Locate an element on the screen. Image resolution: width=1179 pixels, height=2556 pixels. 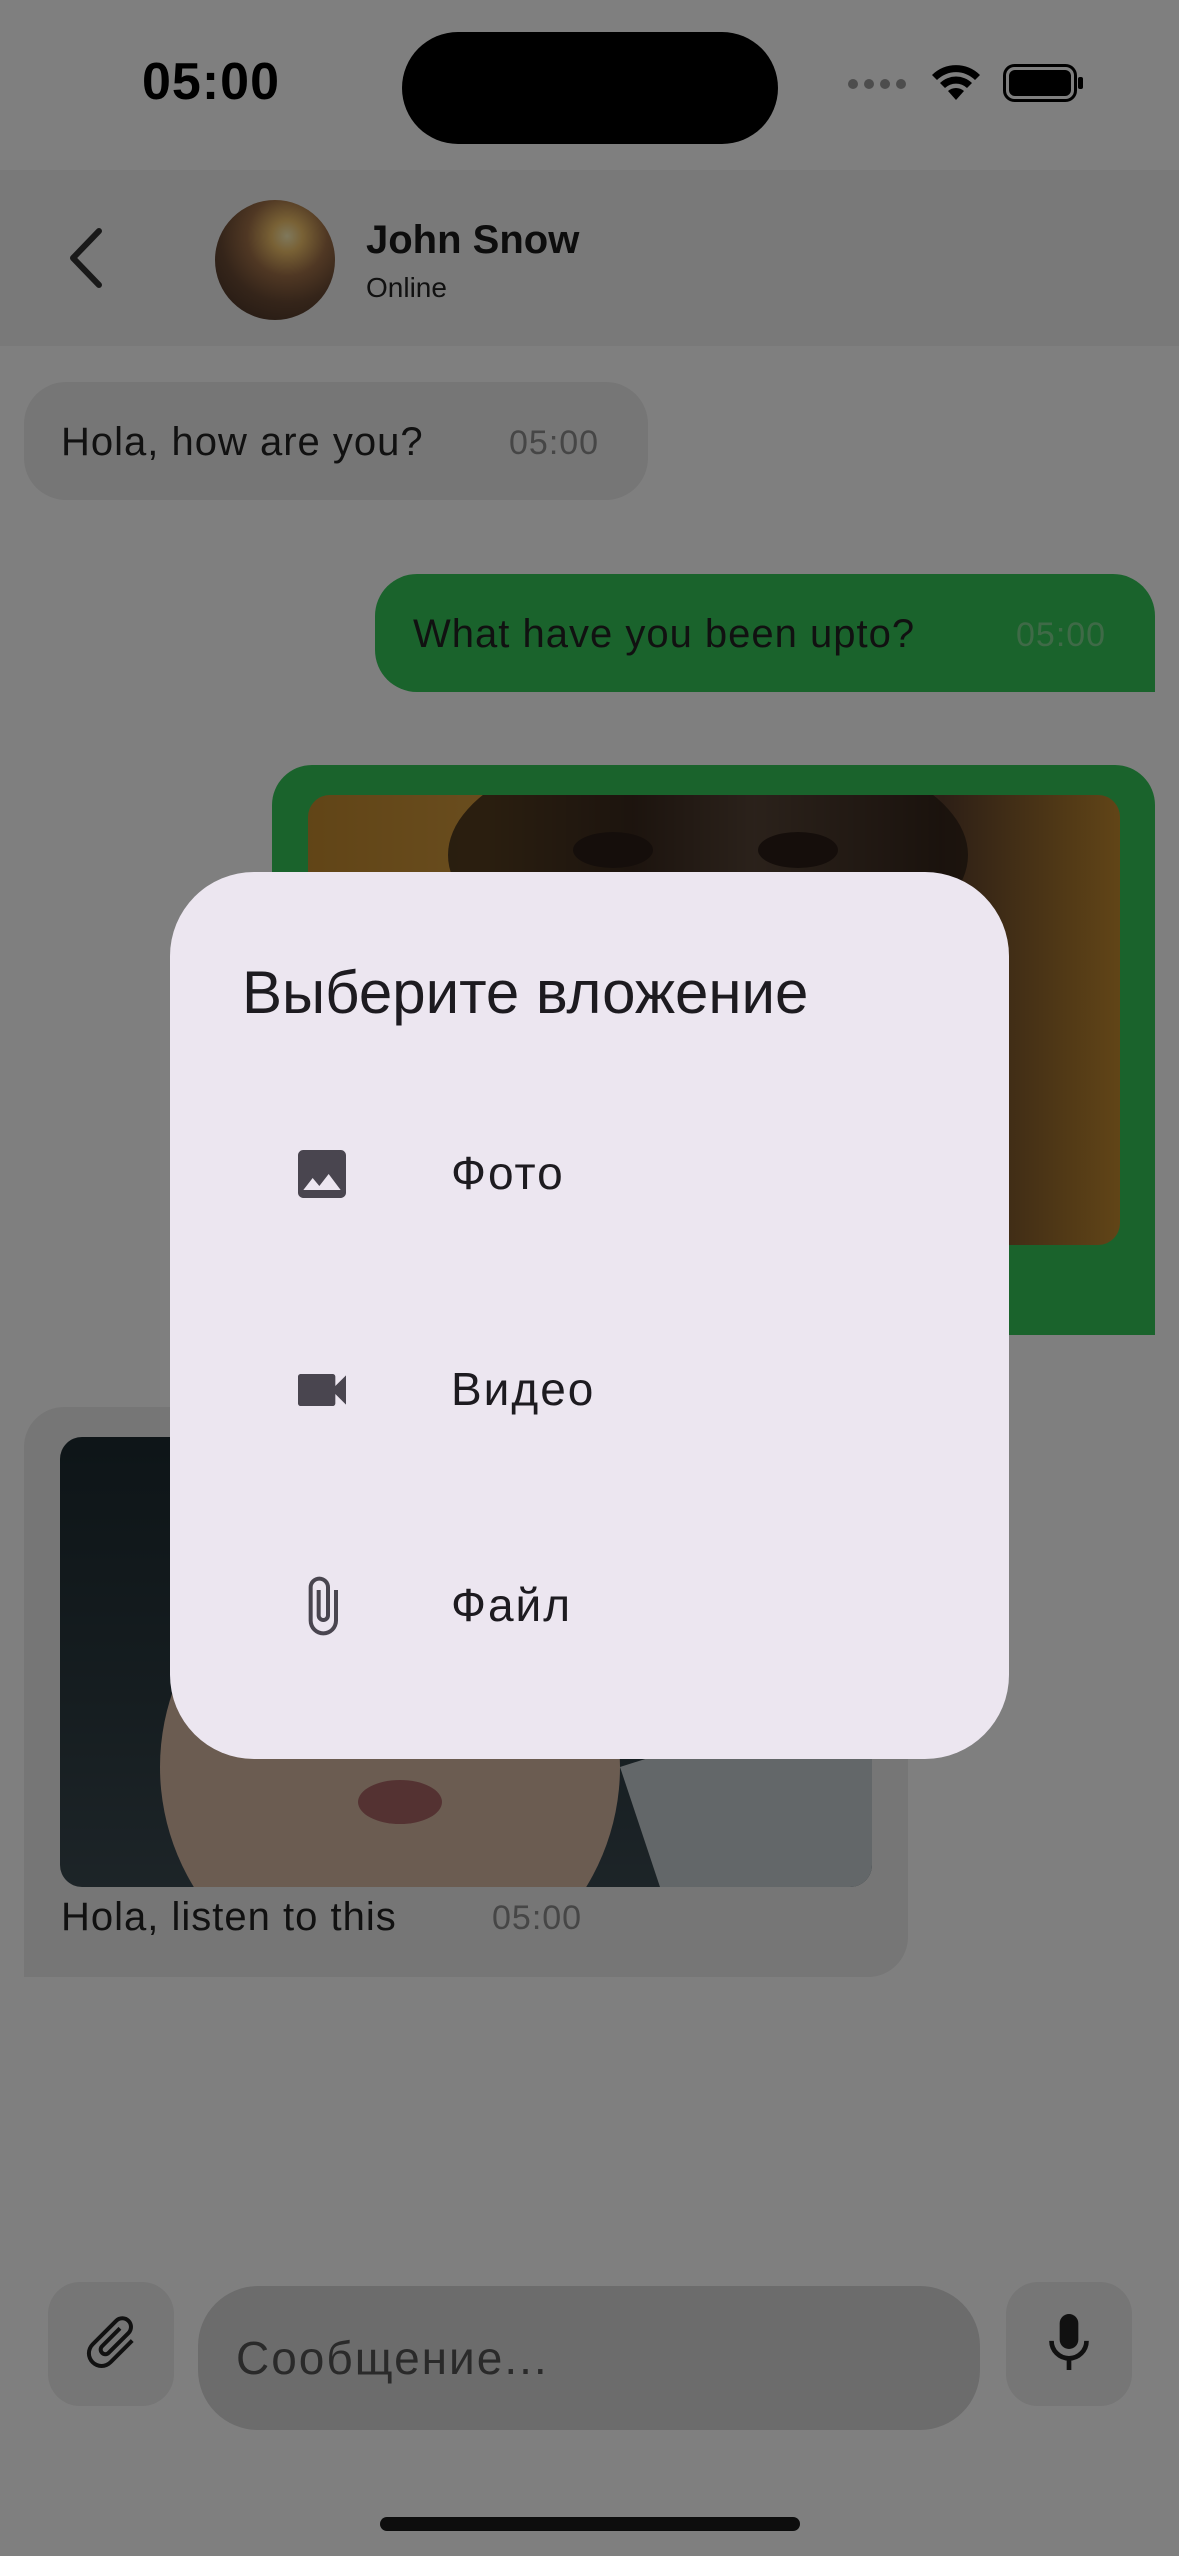
option-label: Фото is located at coordinates (508, 1173).